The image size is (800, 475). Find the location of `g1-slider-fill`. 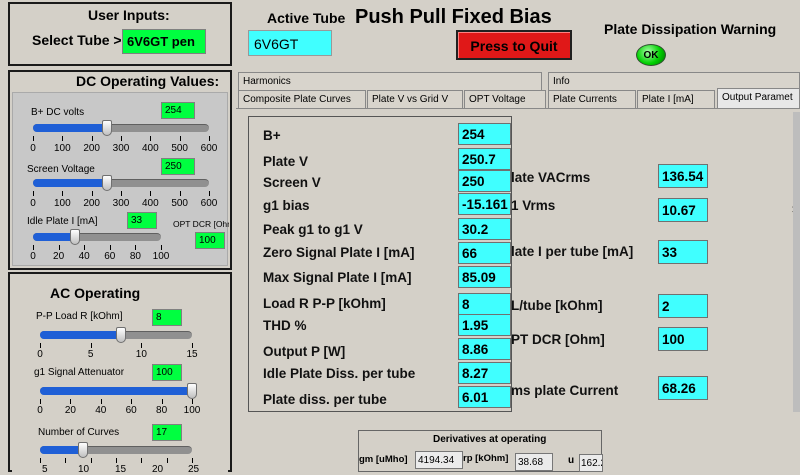

g1-slider-fill is located at coordinates (116, 391).